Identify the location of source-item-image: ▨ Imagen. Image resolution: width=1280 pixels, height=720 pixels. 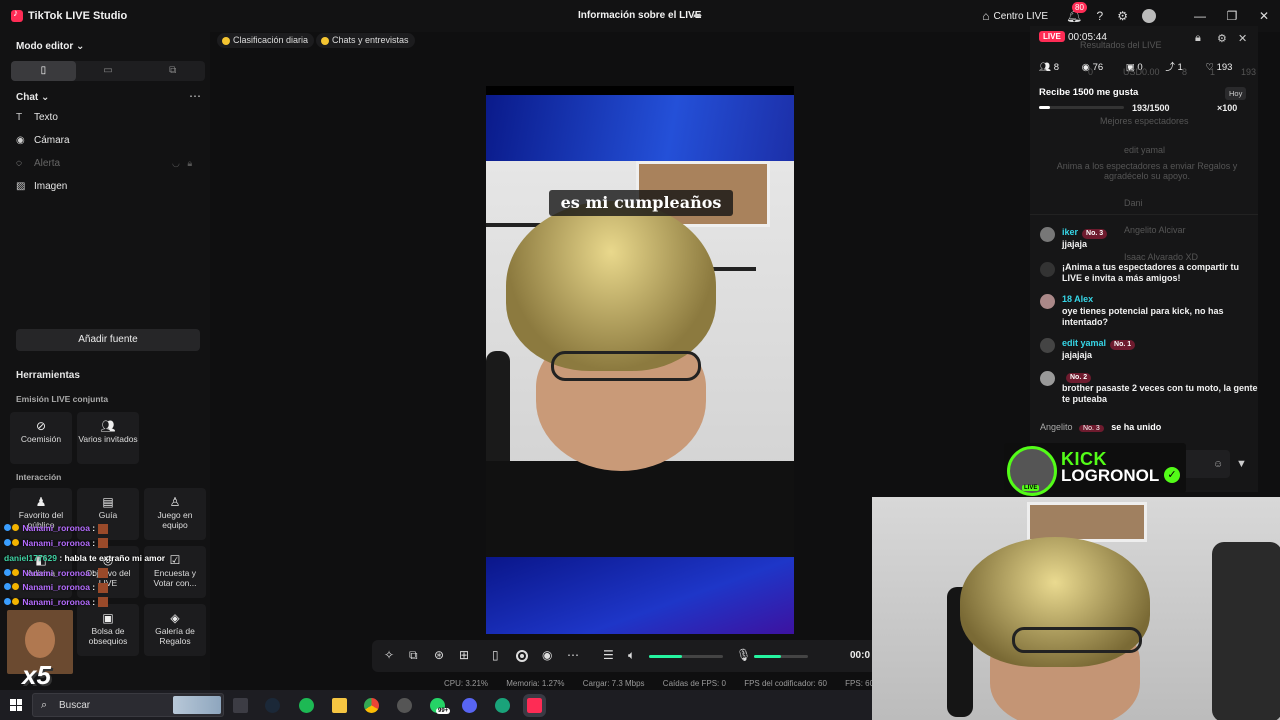
(41, 186).